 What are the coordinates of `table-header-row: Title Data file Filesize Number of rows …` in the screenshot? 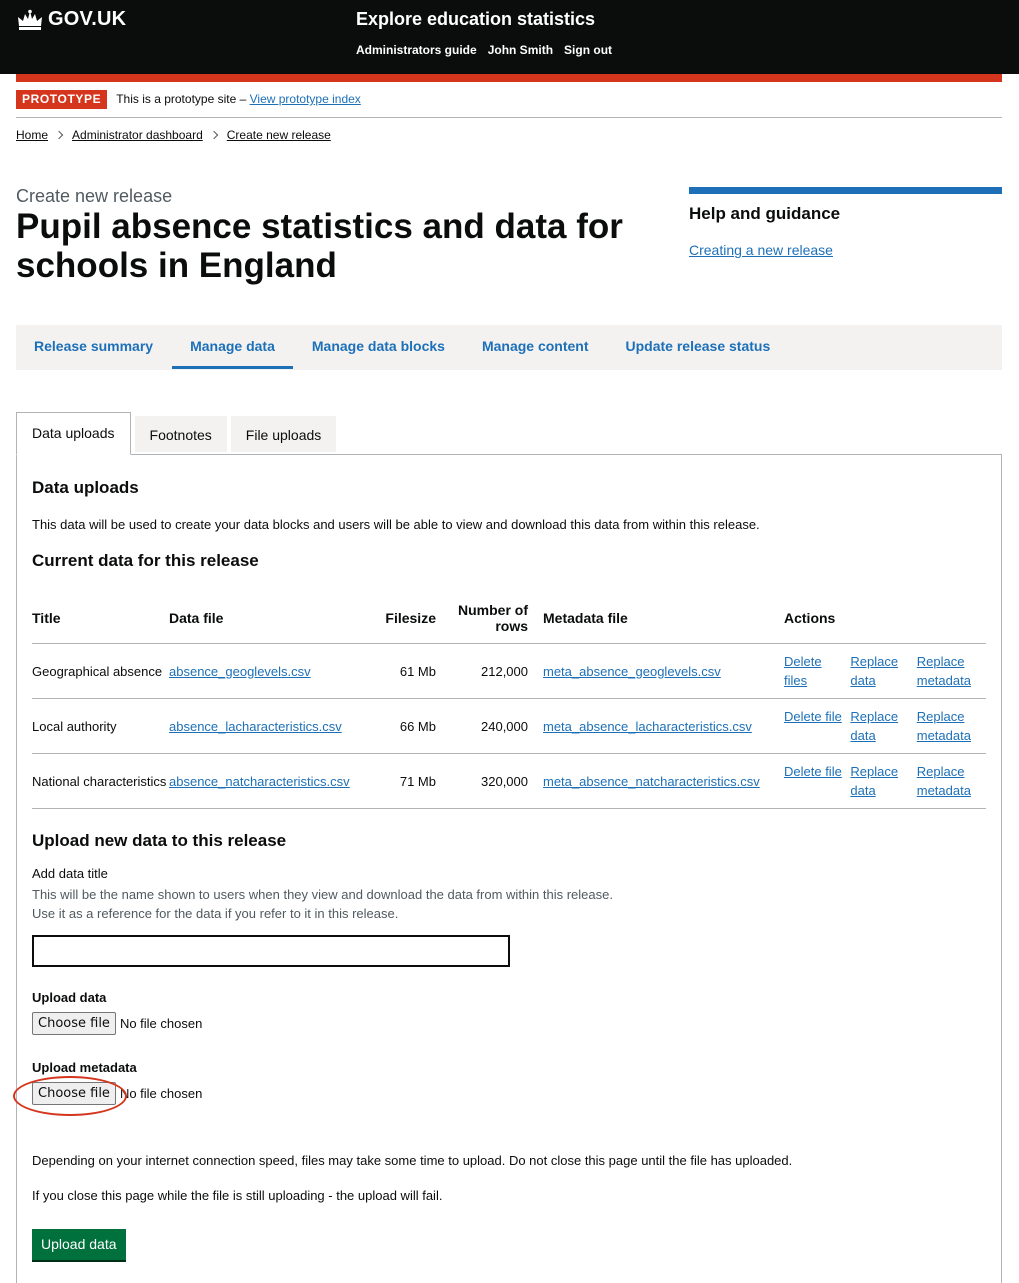 It's located at (509, 618).